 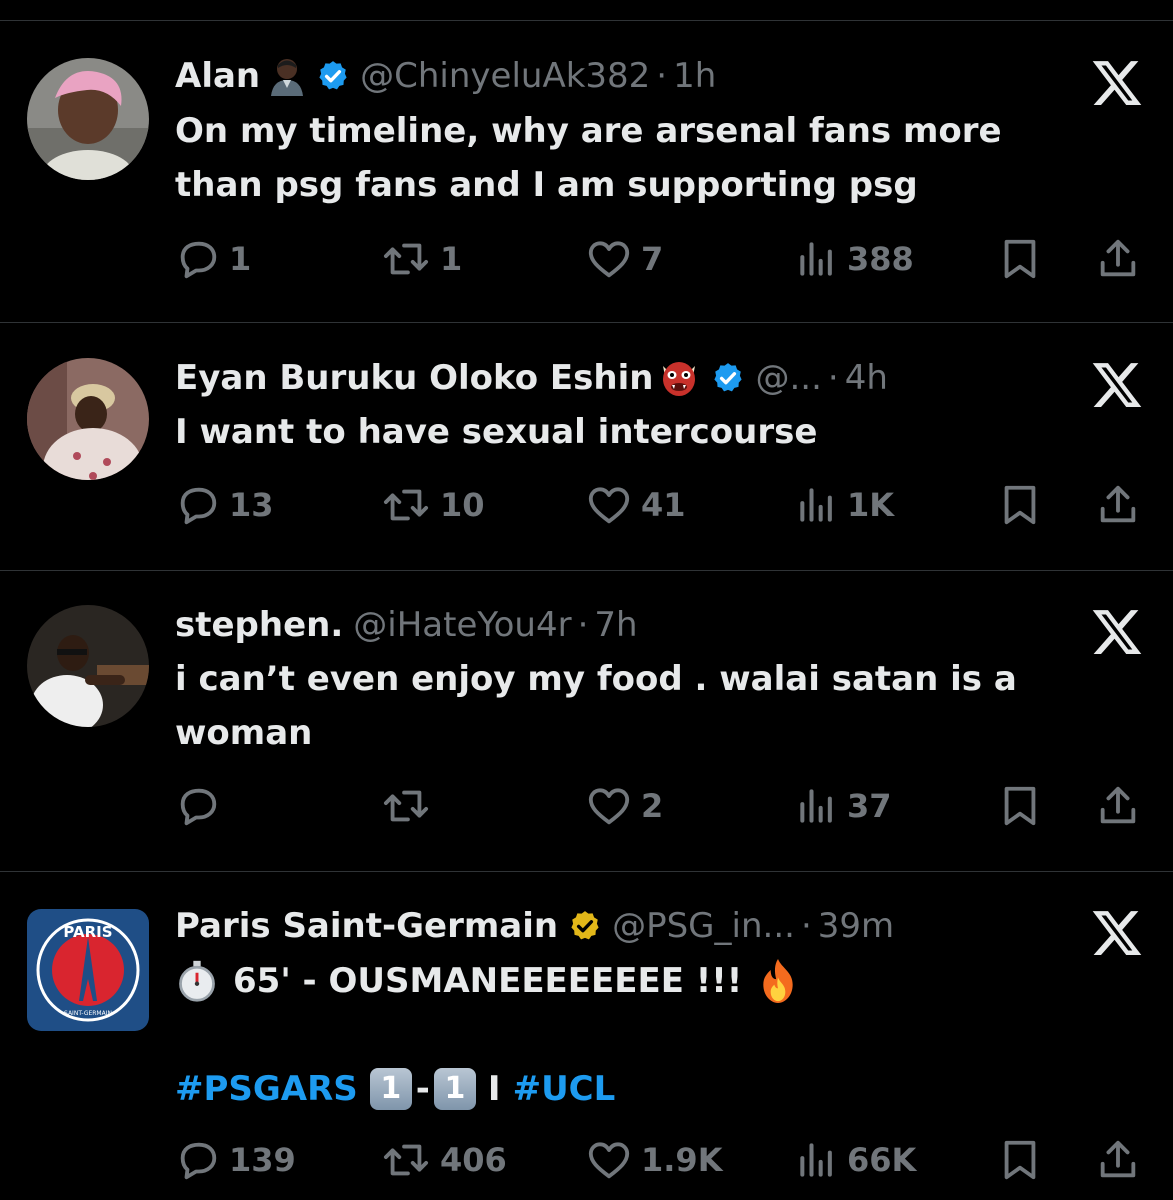 I want to click on handle: @iHateYou4r, so click(x=462, y=625).